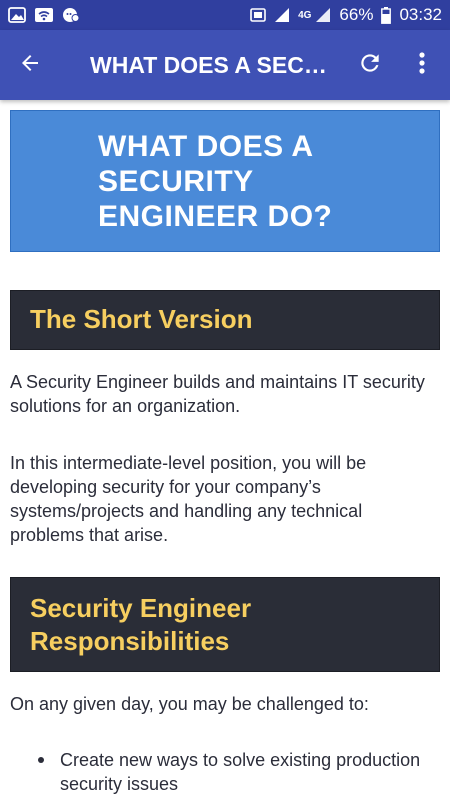 The image size is (450, 800). Describe the element at coordinates (420, 14) in the screenshot. I see `clock: 03:32` at that location.